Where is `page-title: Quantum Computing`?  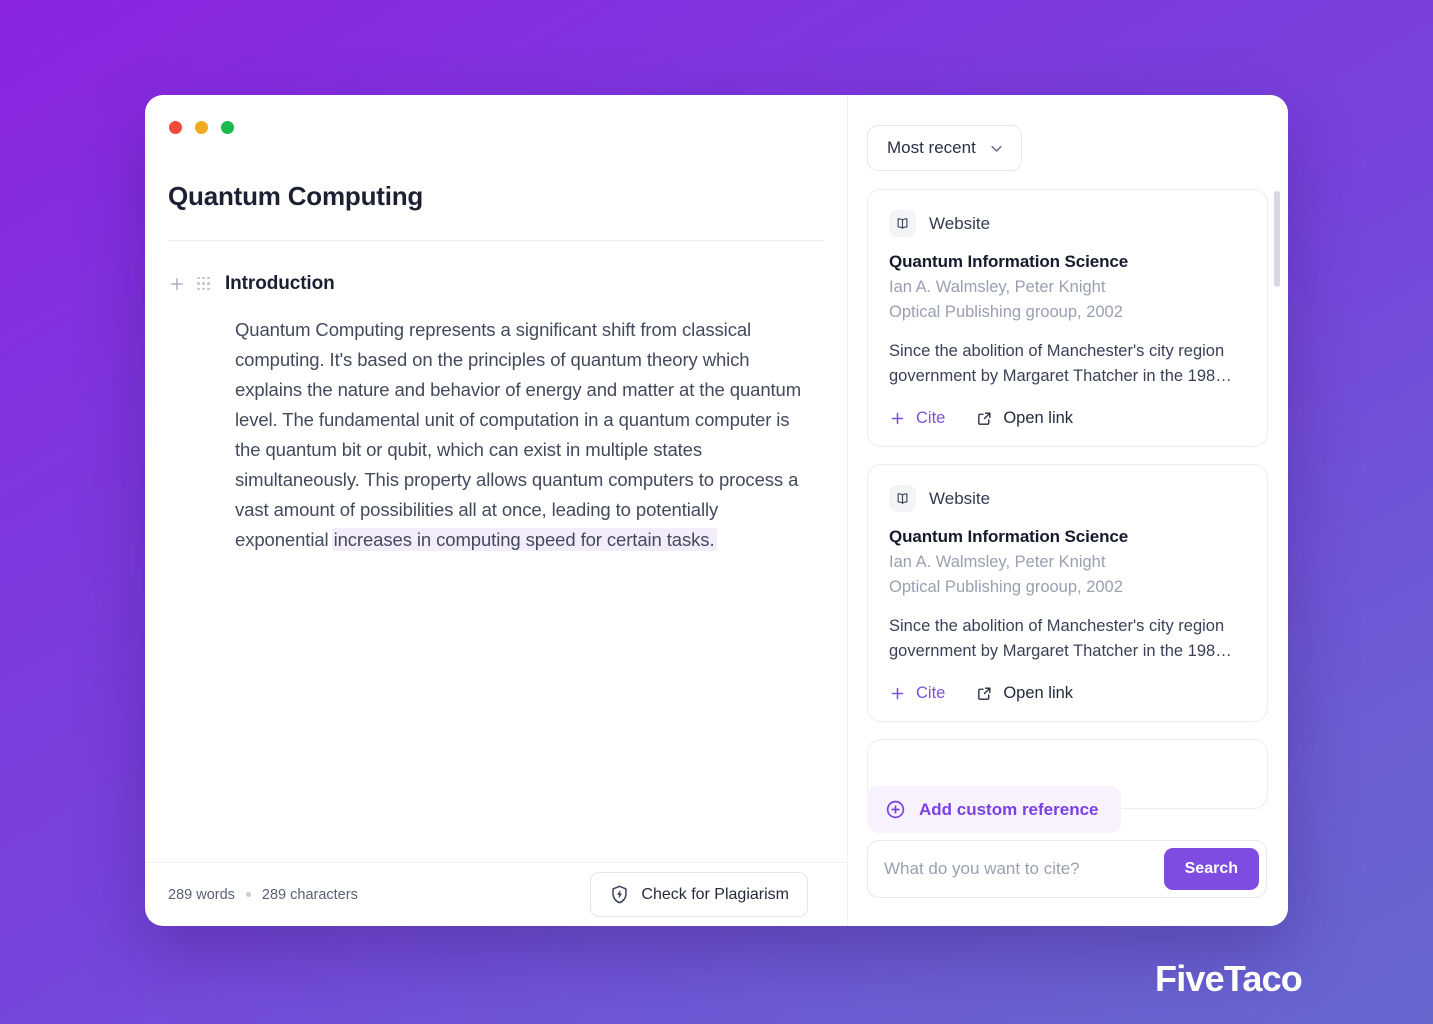
page-title: Quantum Computing is located at coordinates (296, 196).